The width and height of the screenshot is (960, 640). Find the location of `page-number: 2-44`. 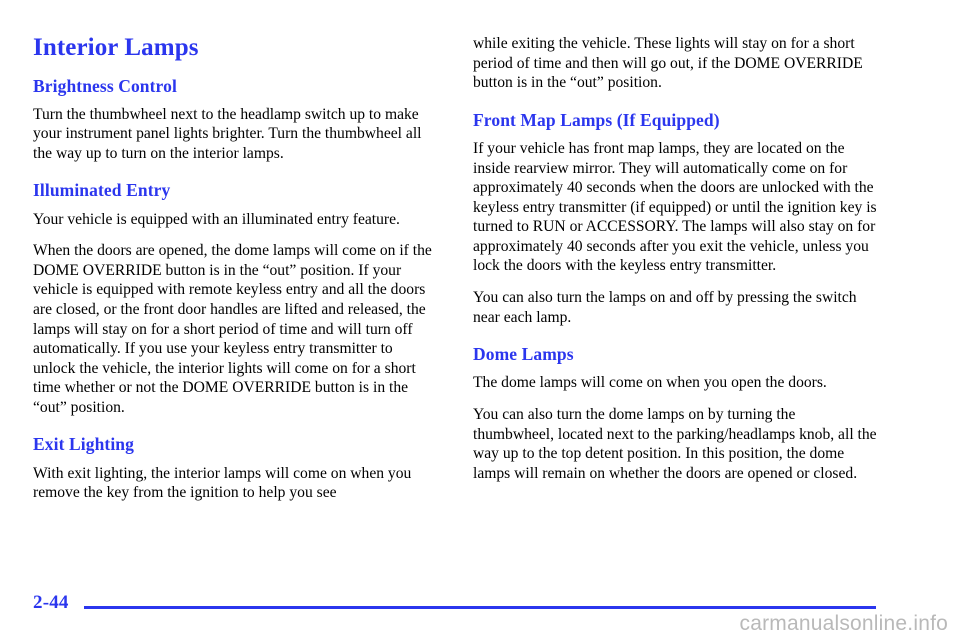

page-number: 2-44 is located at coordinates (51, 602).